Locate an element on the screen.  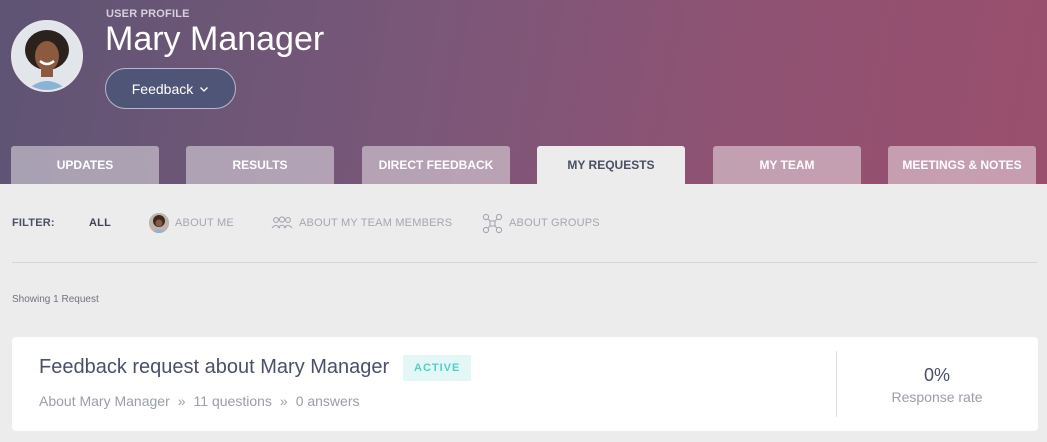
tab-label: DIRECT FEEDBACK is located at coordinates (436, 165).